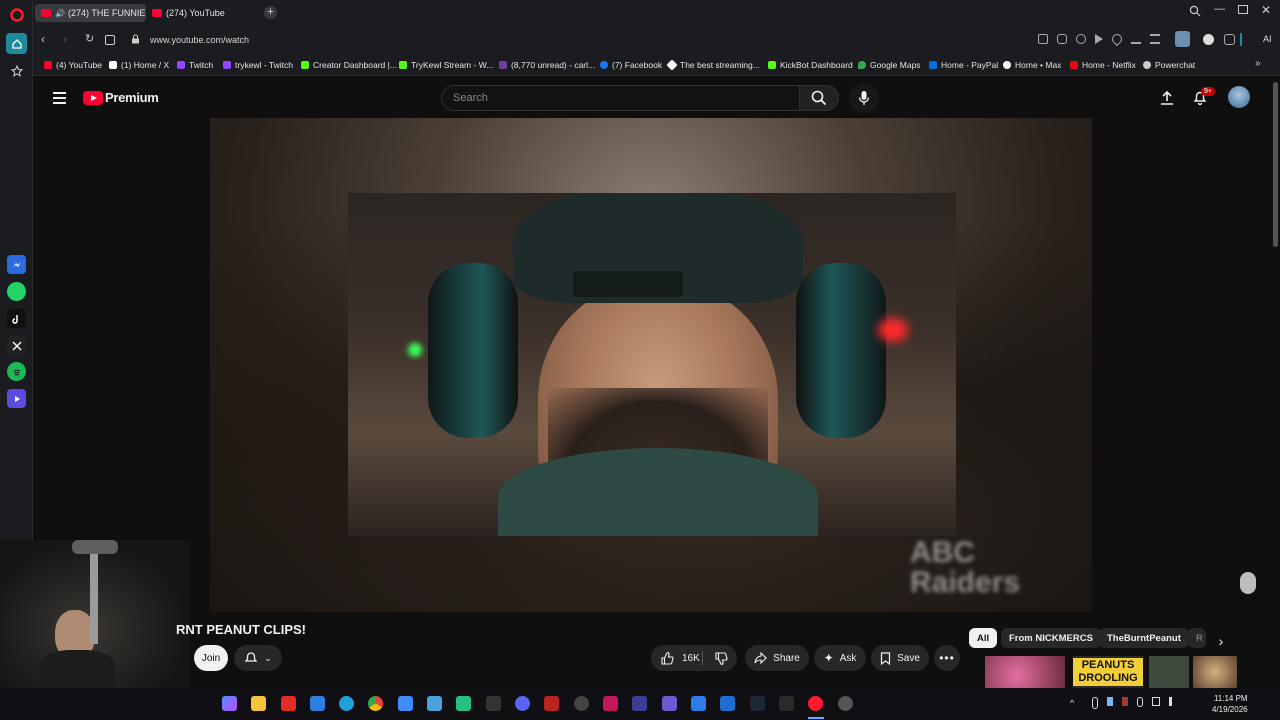 This screenshot has width=1280, height=720. What do you see at coordinates (16, 371) in the screenshot?
I see `spotify-icon` at bounding box center [16, 371].